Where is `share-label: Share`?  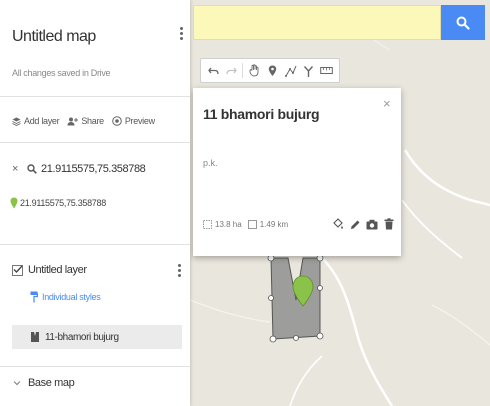
share-label: Share is located at coordinates (92, 121).